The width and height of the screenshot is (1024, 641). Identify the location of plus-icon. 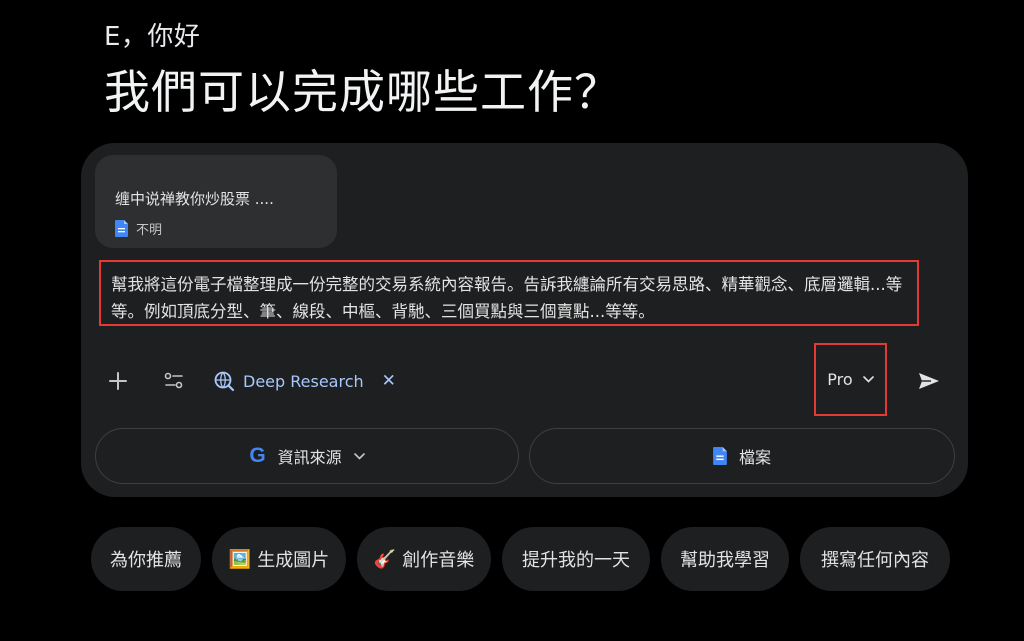
(118, 381).